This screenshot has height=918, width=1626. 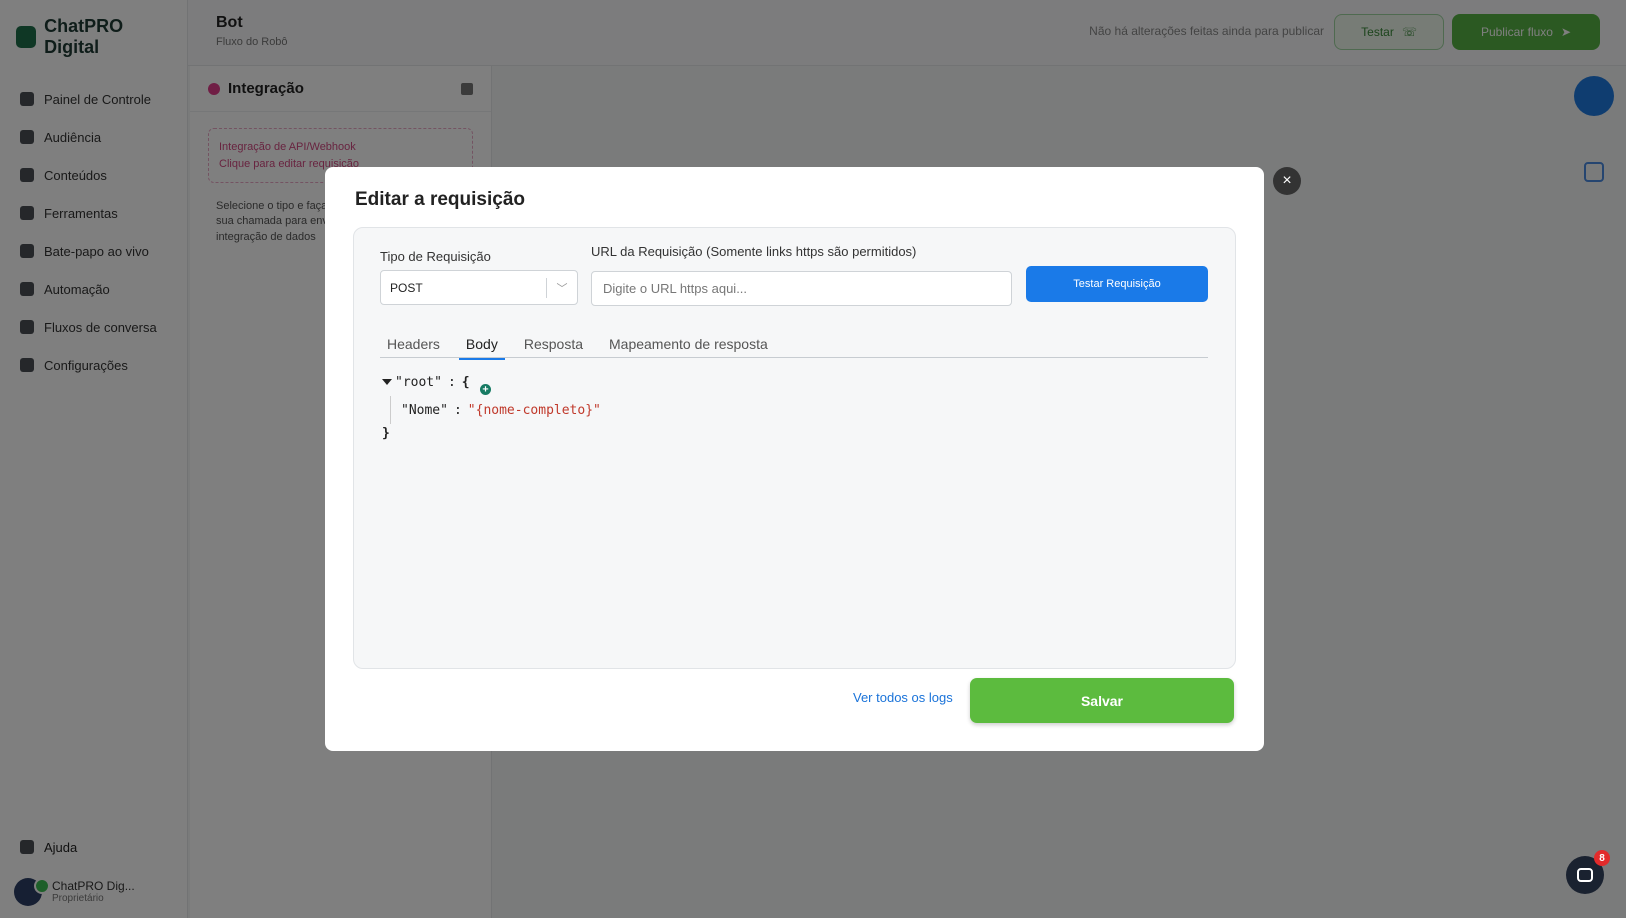 I want to click on url-input, so click(x=801, y=288).